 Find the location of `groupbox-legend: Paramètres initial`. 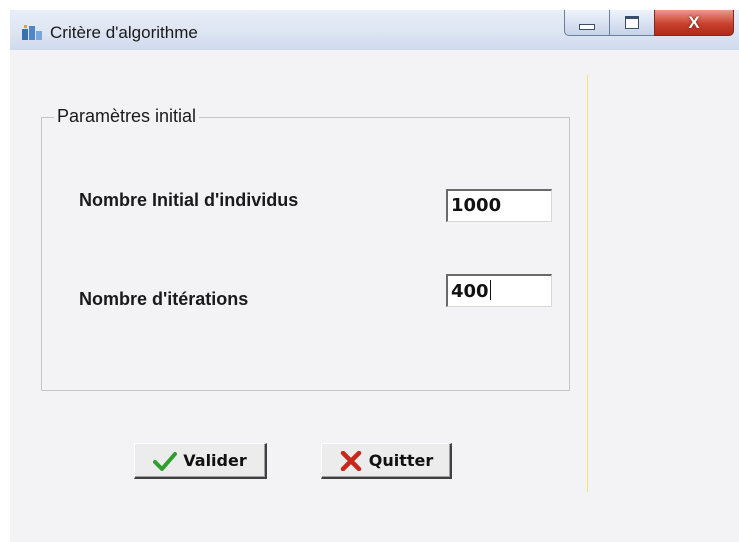

groupbox-legend: Paramètres initial is located at coordinates (127, 116).